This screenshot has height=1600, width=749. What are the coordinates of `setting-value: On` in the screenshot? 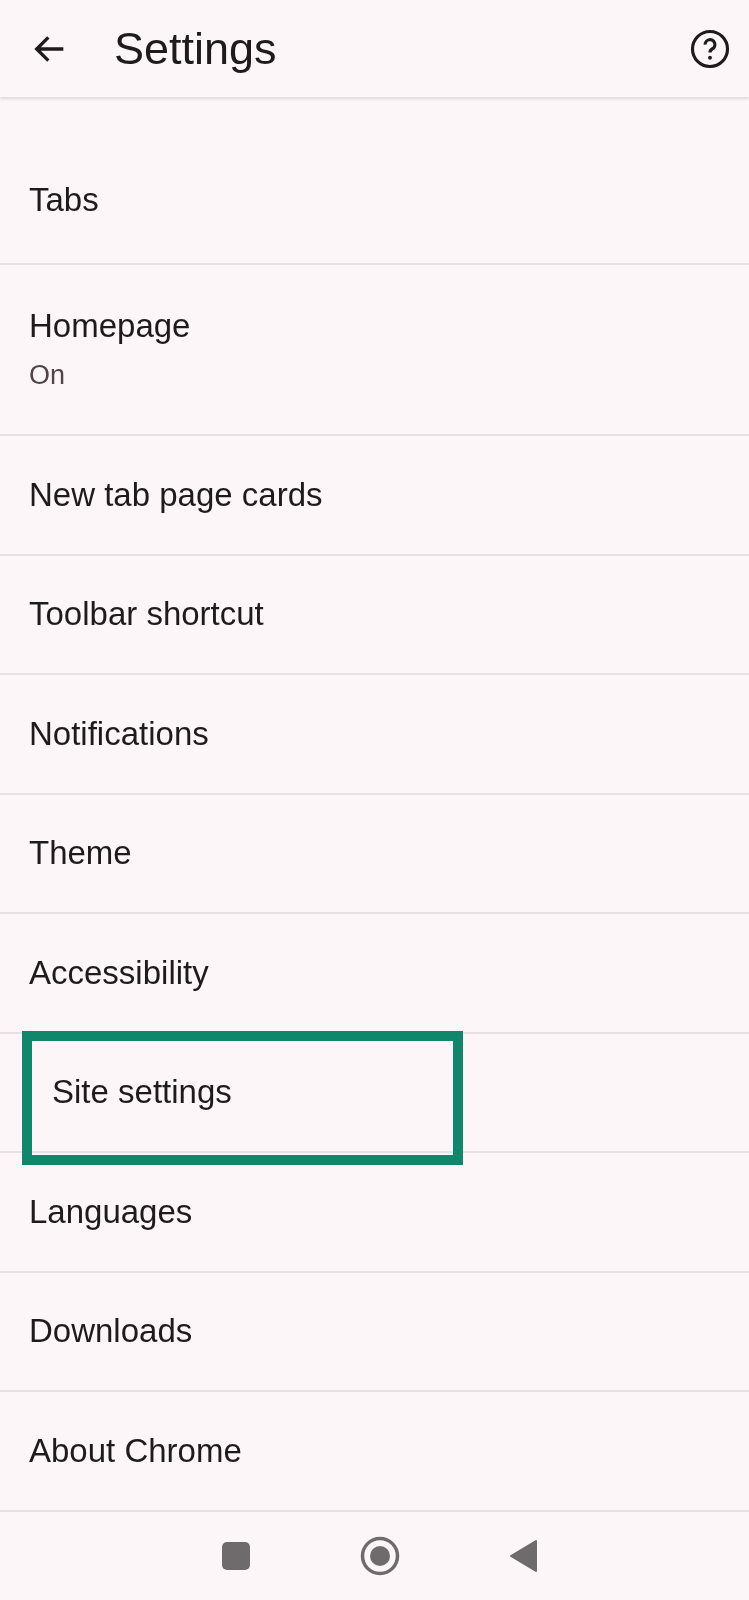 It's located at (47, 375).